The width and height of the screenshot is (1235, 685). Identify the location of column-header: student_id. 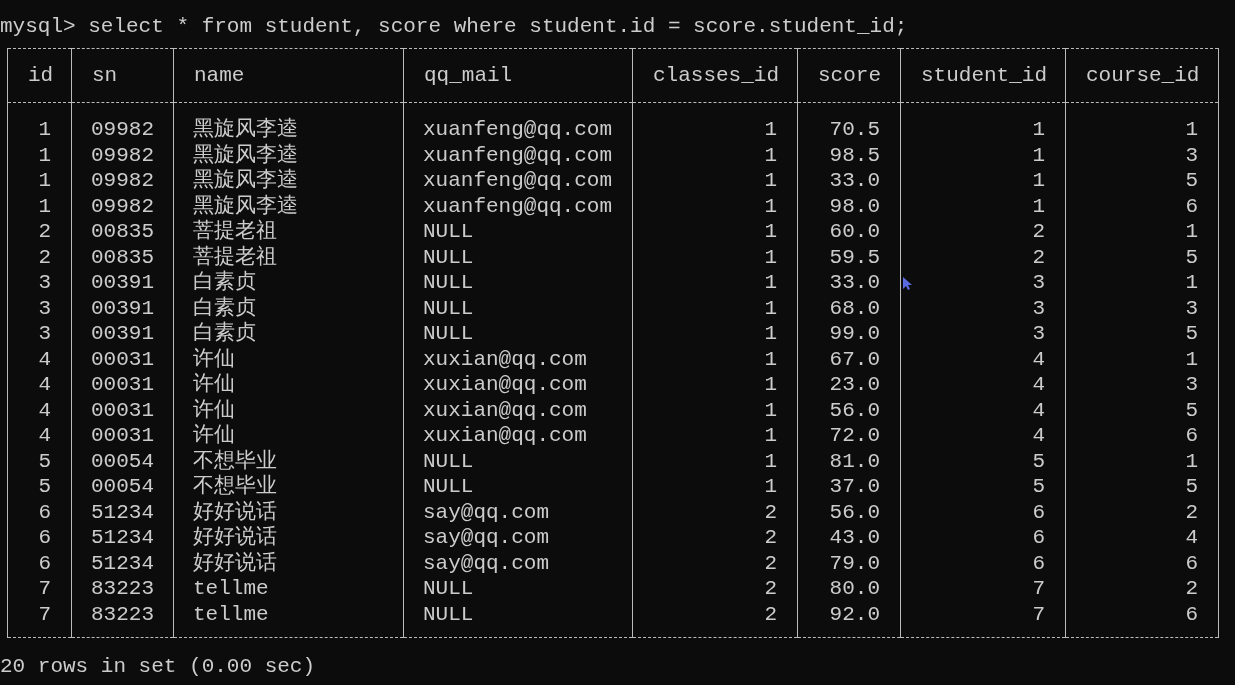
(984, 75).